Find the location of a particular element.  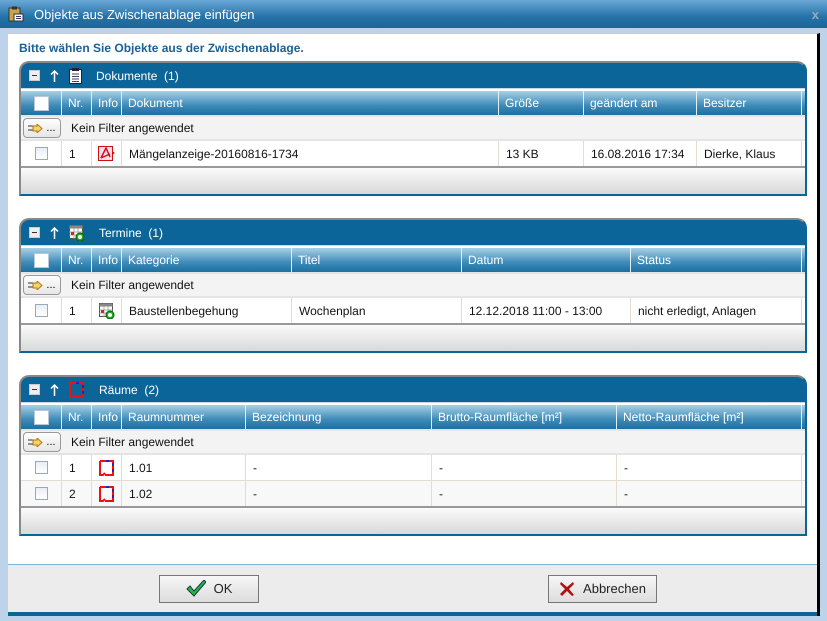

section-title: Termine (1) is located at coordinates (131, 233).